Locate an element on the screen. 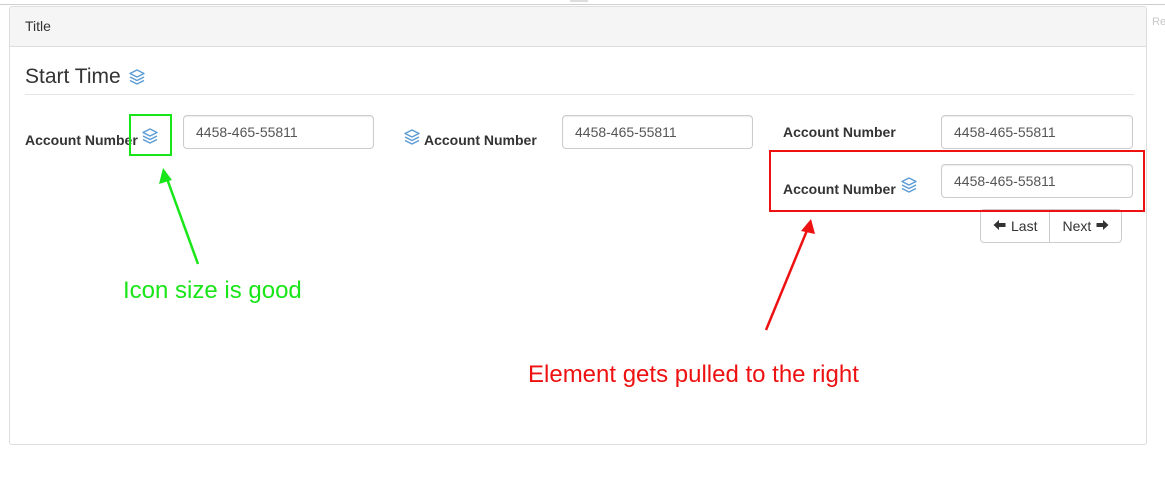 This screenshot has height=491, width=1165. next-button-label: Next is located at coordinates (1077, 226).